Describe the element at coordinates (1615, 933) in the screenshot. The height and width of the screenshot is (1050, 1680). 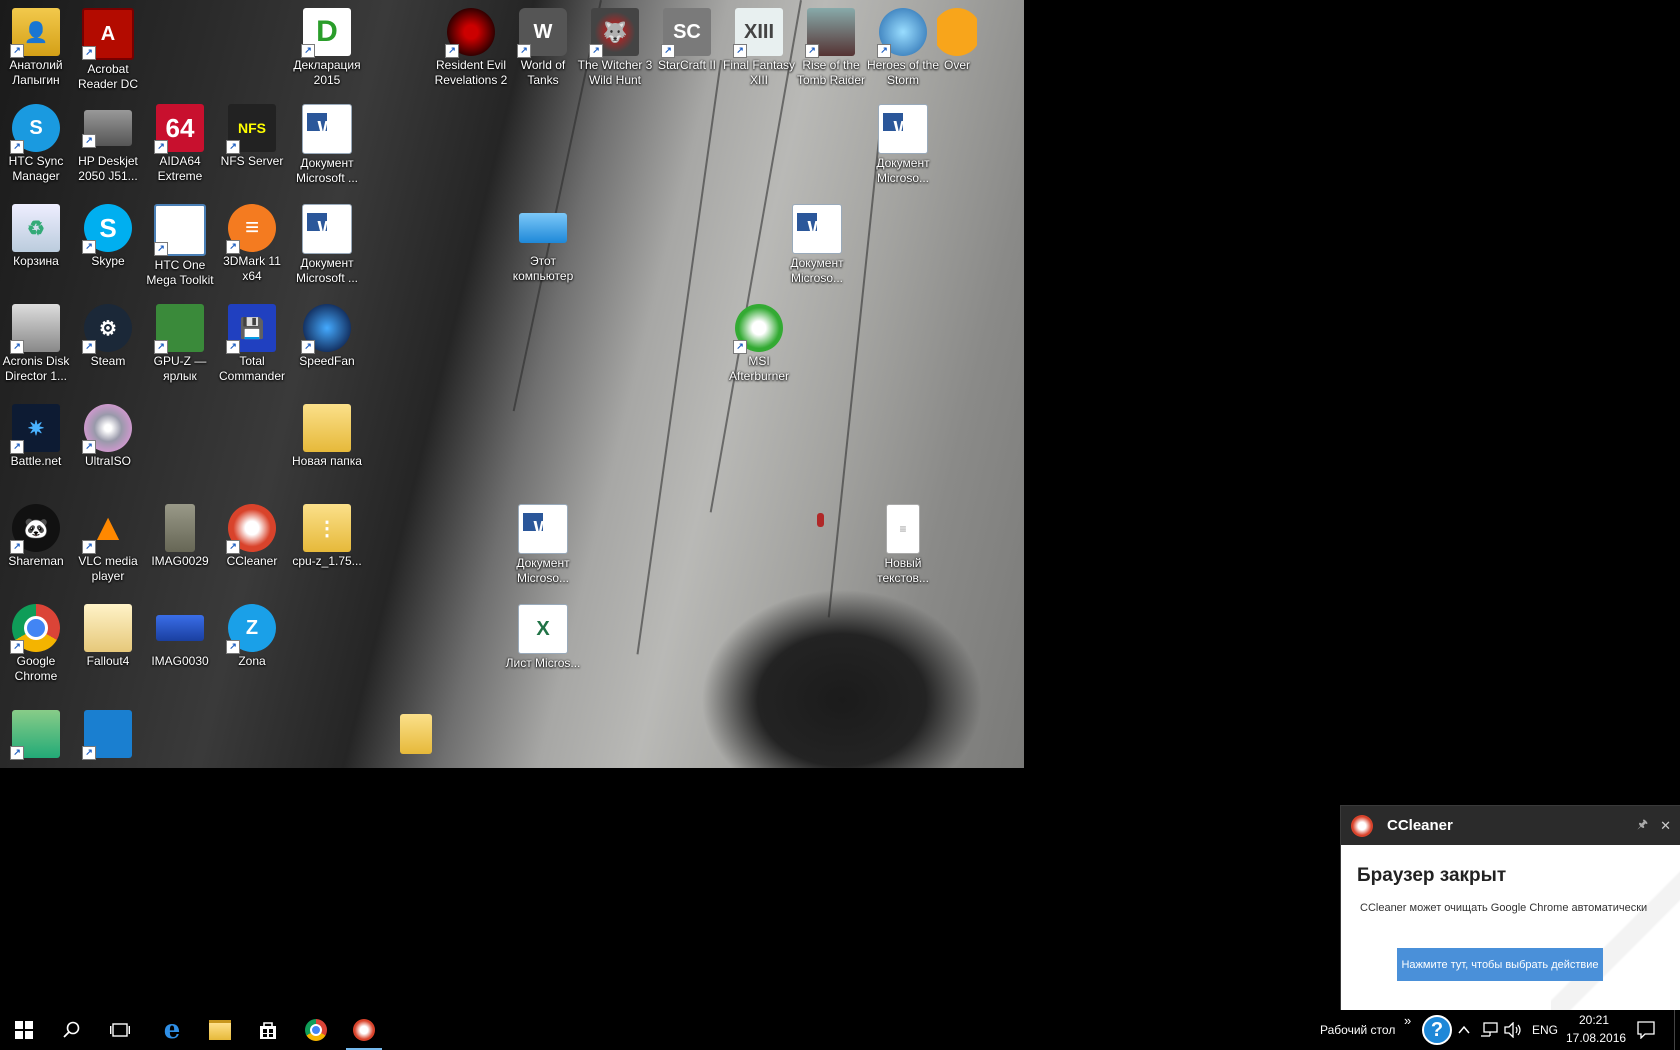
I see `broom-watermark-icon` at that location.